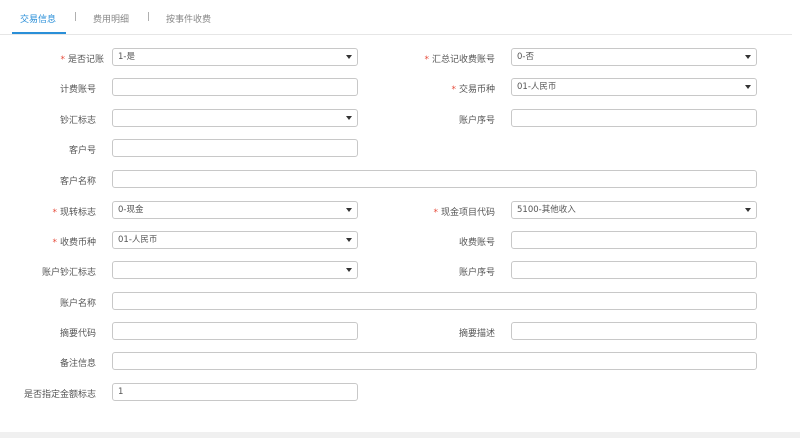 Image resolution: width=800 pixels, height=438 pixels. What do you see at coordinates (235, 87) in the screenshot?
I see `billing-account-input` at bounding box center [235, 87].